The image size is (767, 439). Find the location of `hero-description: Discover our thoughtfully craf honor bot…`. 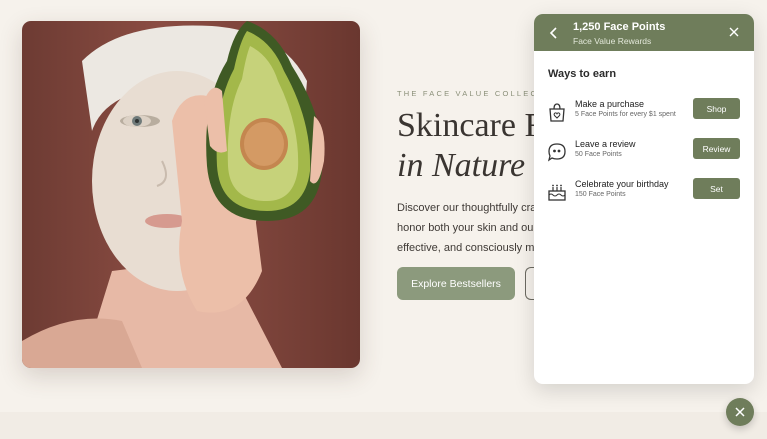

hero-description: Discover our thoughtfully craf honor bot… is located at coordinates (467, 228).